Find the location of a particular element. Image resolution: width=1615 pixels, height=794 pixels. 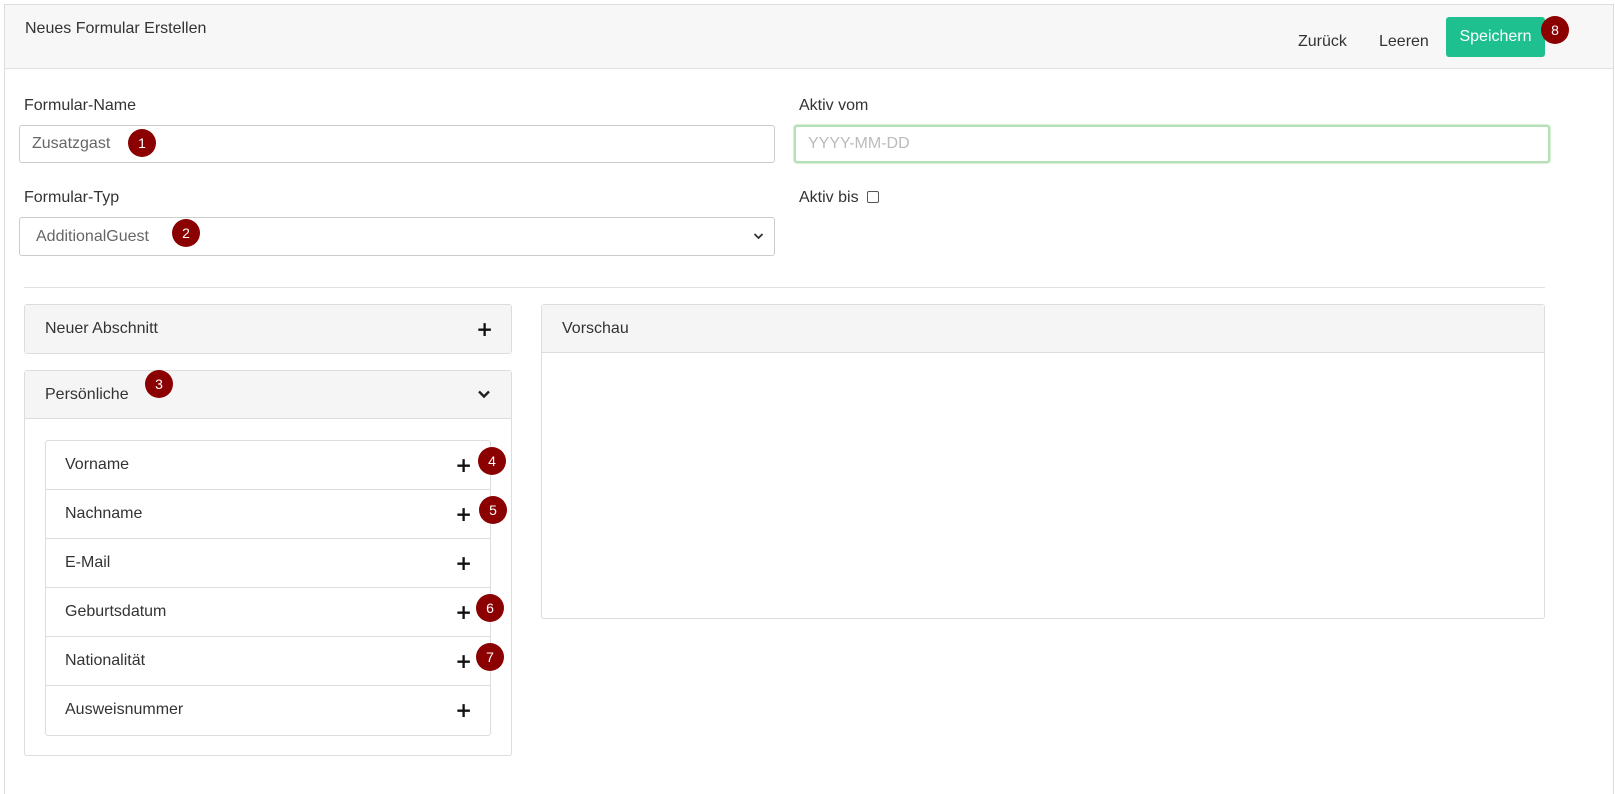

field-label: Vorname is located at coordinates (97, 464).